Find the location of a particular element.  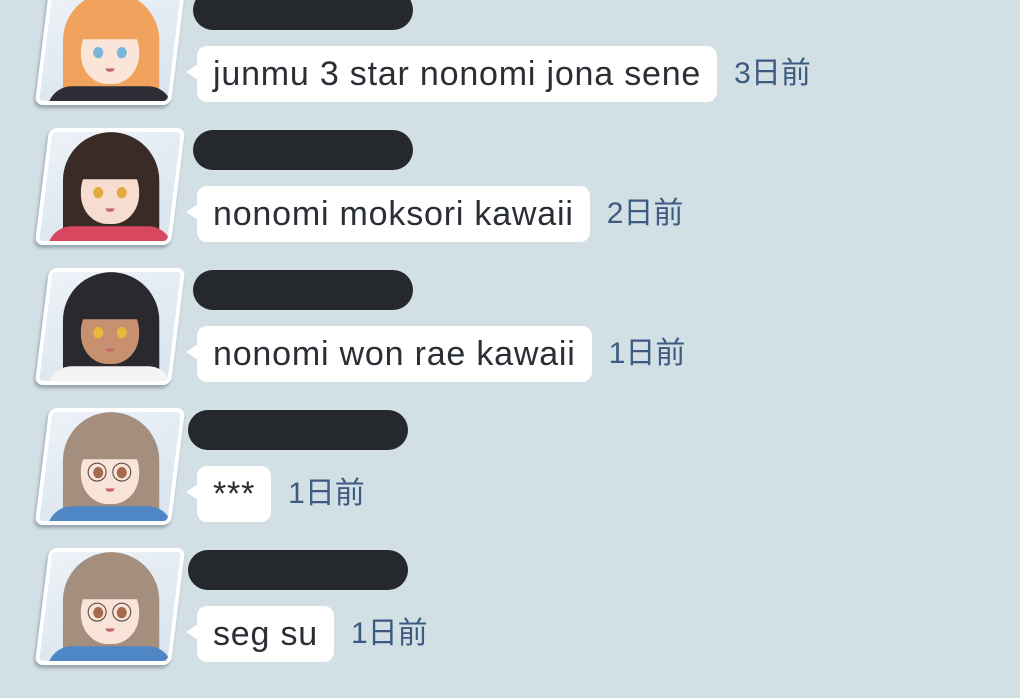

message-line: nonomi moksori kawaii 2日前 is located at coordinates (435, 214).